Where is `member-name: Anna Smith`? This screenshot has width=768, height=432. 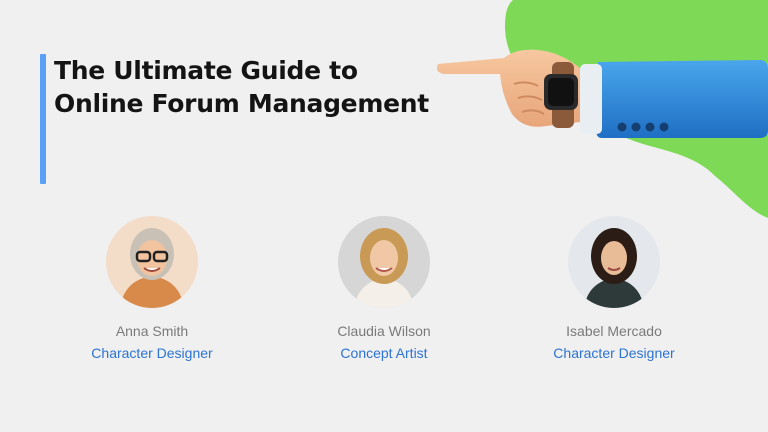 member-name: Anna Smith is located at coordinates (152, 331).